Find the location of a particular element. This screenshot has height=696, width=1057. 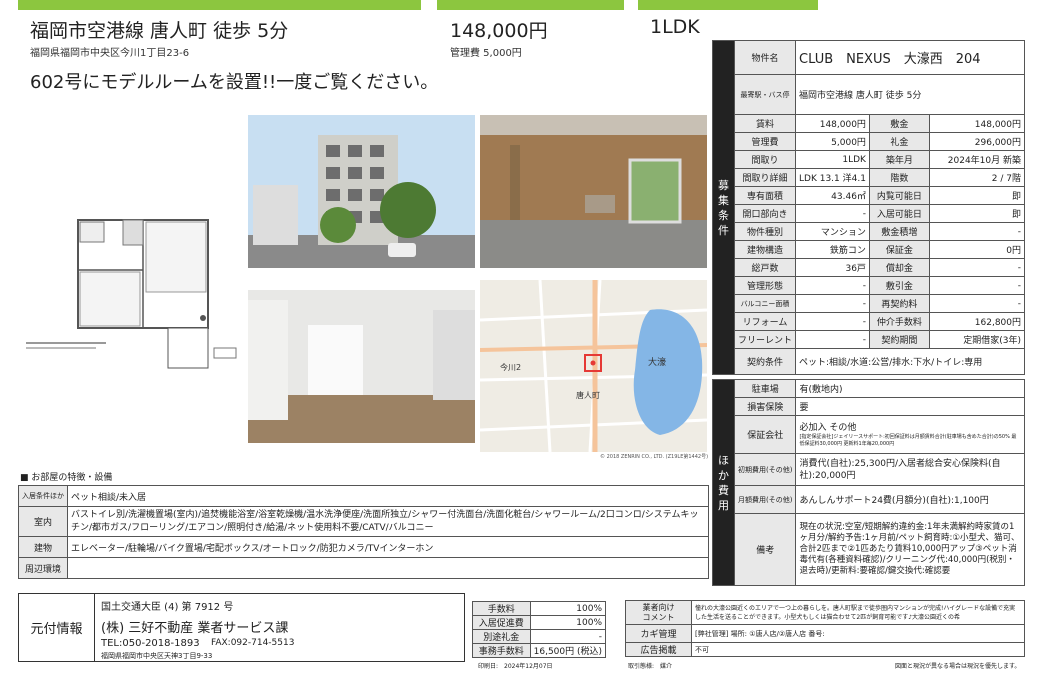

photo-living-room is located at coordinates (593, 191).